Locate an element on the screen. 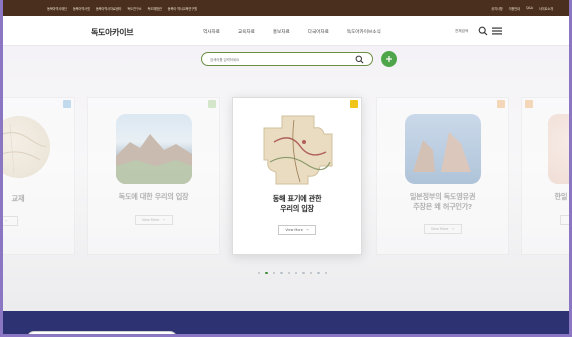 The image size is (572, 337). total-search-label: 전체검색 is located at coordinates (461, 31).